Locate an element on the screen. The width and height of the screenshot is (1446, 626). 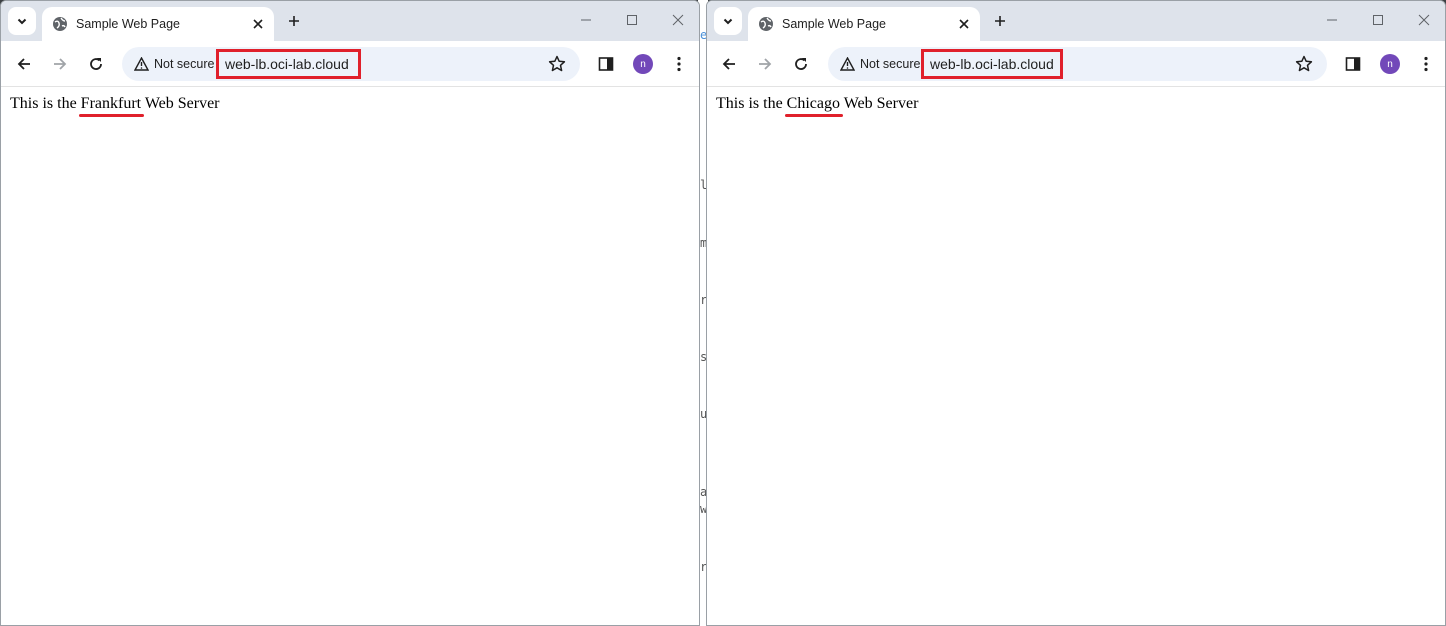
page-message: This is the Chicago Web Server is located at coordinates (1076, 106).